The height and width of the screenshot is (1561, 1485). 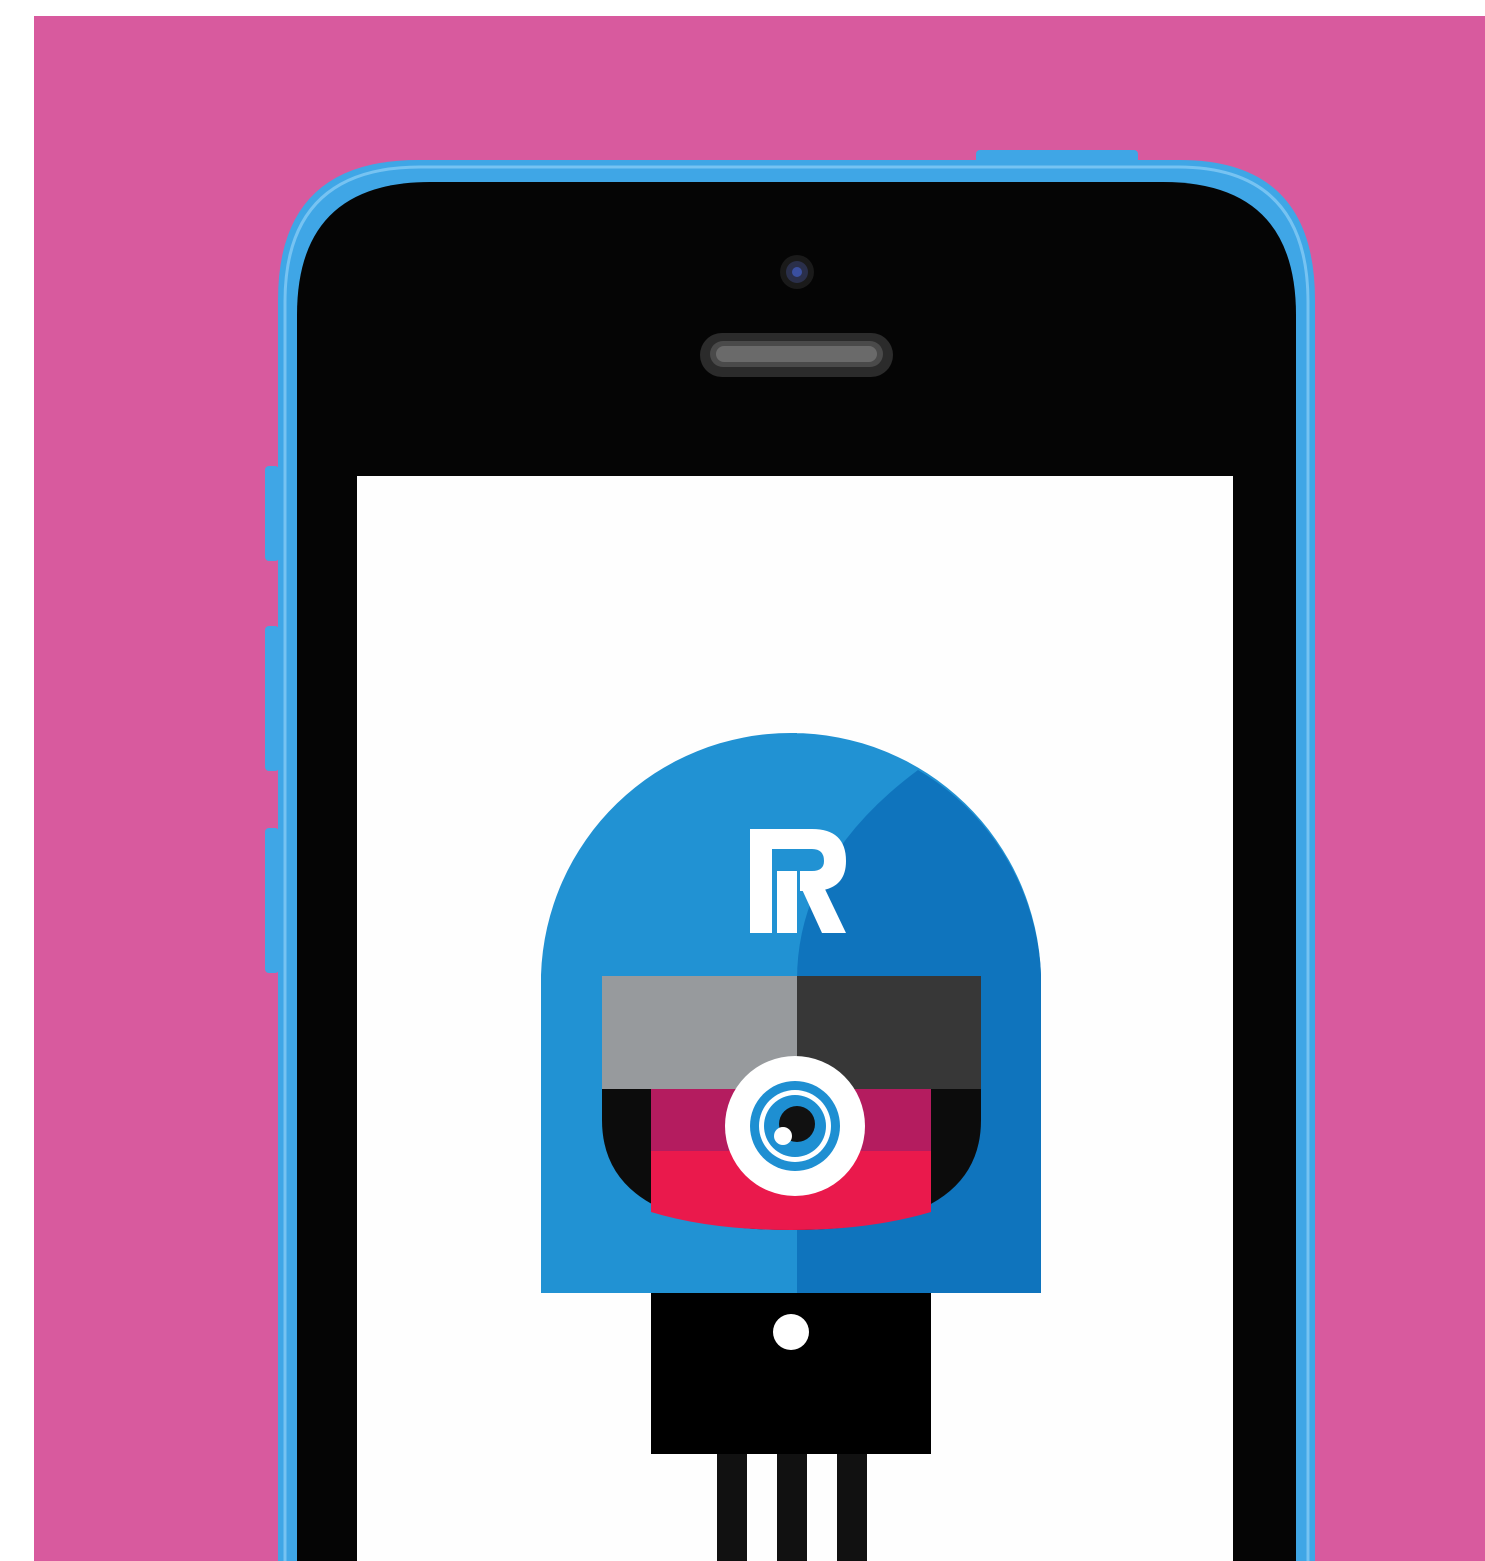 I want to click on mascot-eye-icon, so click(x=795, y=1126).